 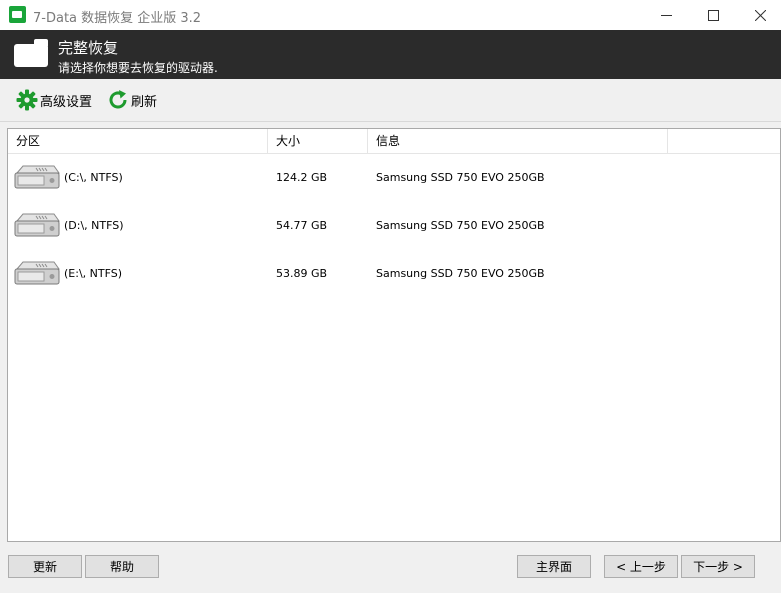 What do you see at coordinates (117, 18) in the screenshot?
I see `window-title: 7-Data 数据恢复 企业版 3.2` at bounding box center [117, 18].